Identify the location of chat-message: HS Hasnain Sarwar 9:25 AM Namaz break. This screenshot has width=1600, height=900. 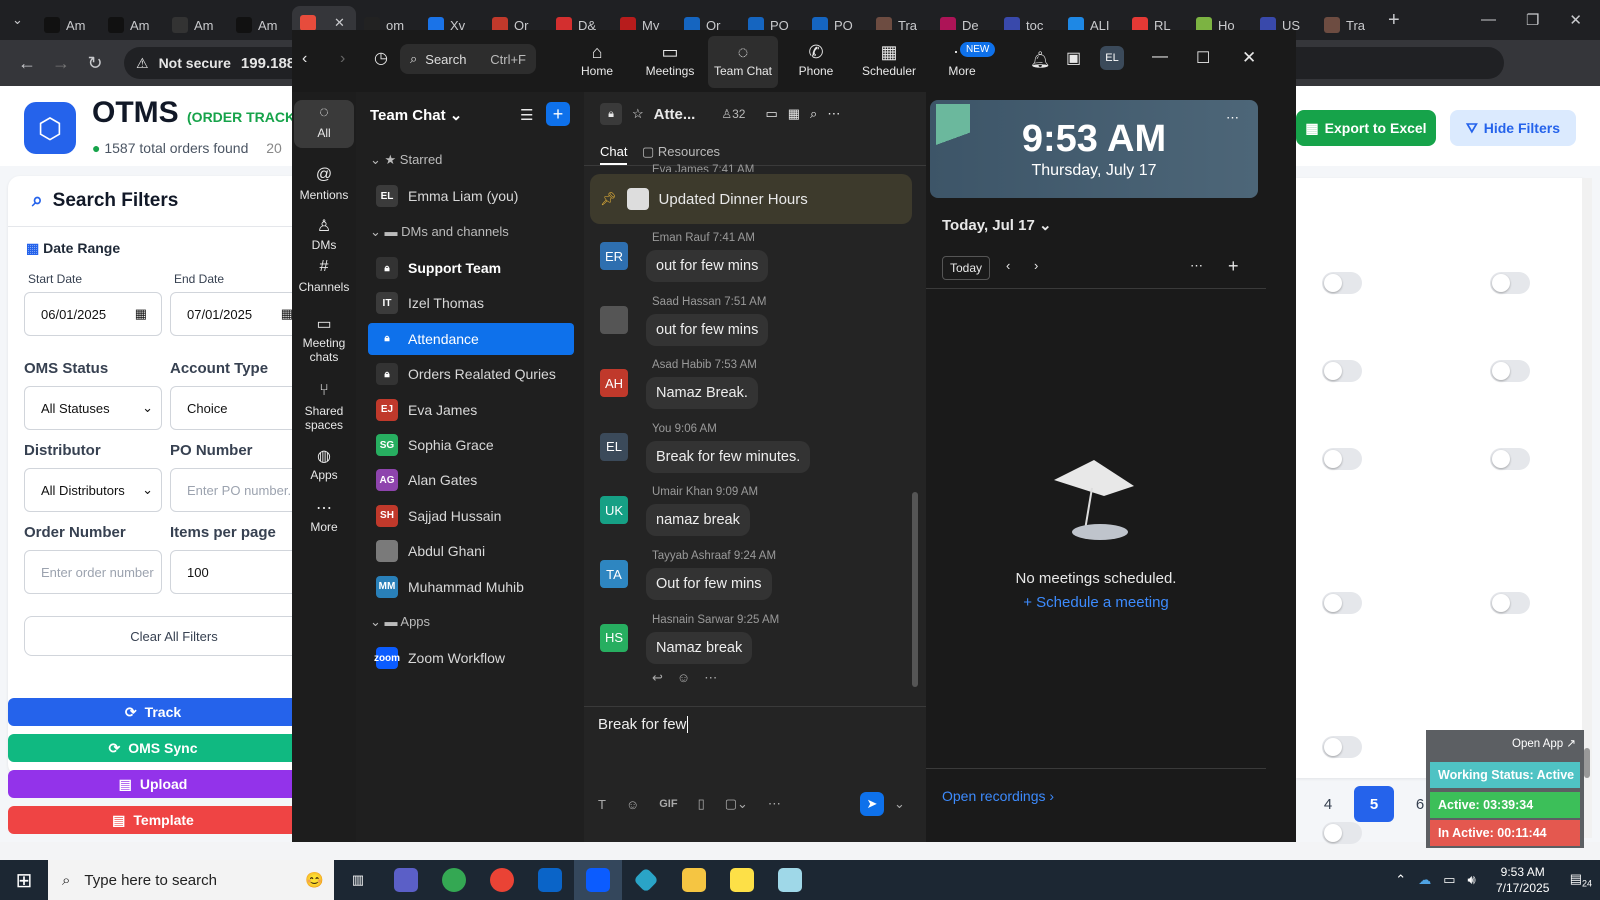
(750, 644).